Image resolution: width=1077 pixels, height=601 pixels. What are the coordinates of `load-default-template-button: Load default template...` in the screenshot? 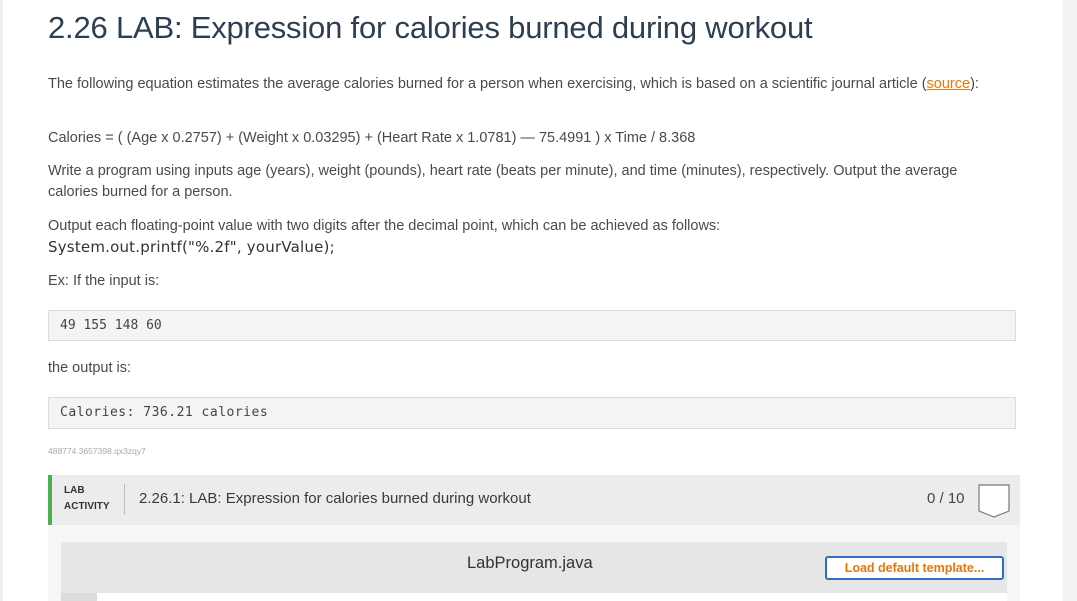 It's located at (914, 568).